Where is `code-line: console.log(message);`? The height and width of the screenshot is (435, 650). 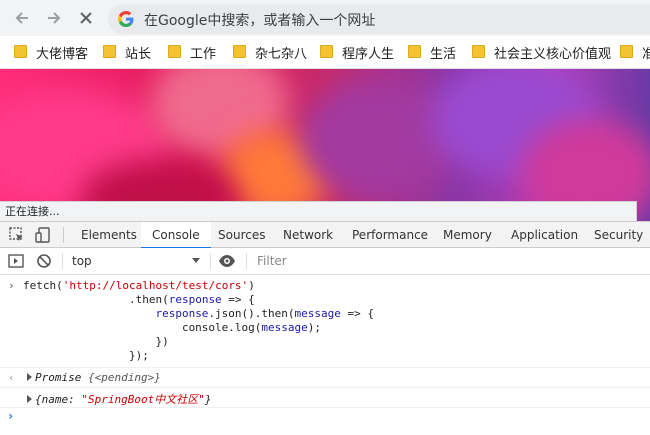 code-line: console.log(message); is located at coordinates (172, 327).